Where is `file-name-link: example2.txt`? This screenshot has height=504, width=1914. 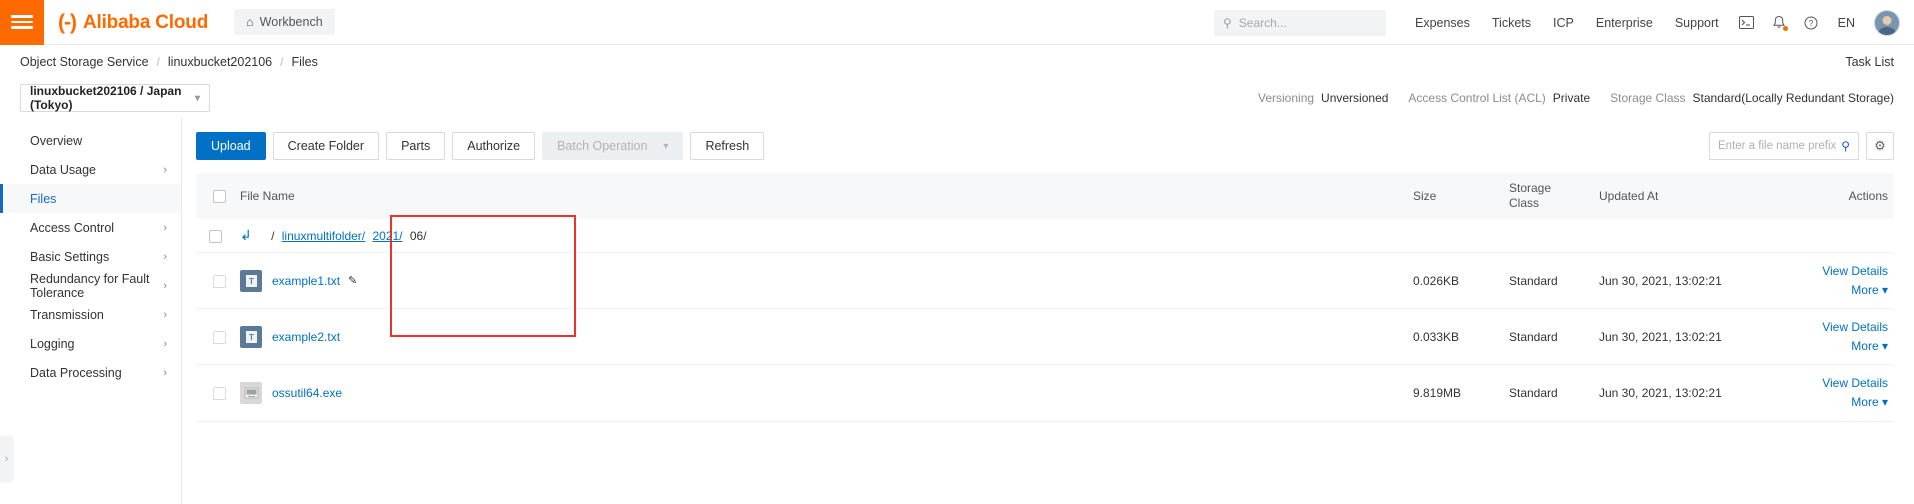 file-name-link: example2.txt is located at coordinates (306, 337).